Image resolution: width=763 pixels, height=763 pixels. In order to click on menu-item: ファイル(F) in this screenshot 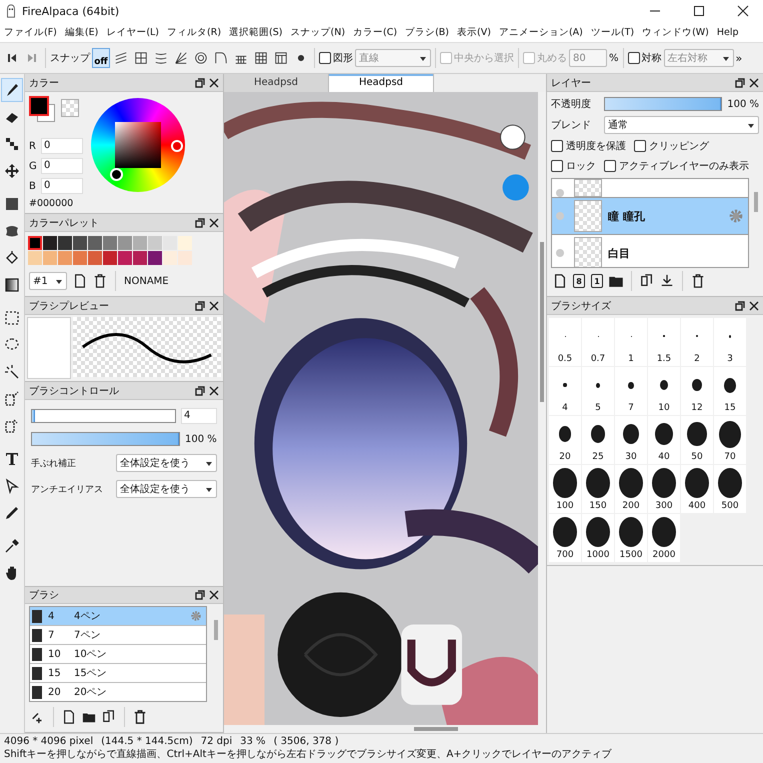, I will do `click(30, 32)`.